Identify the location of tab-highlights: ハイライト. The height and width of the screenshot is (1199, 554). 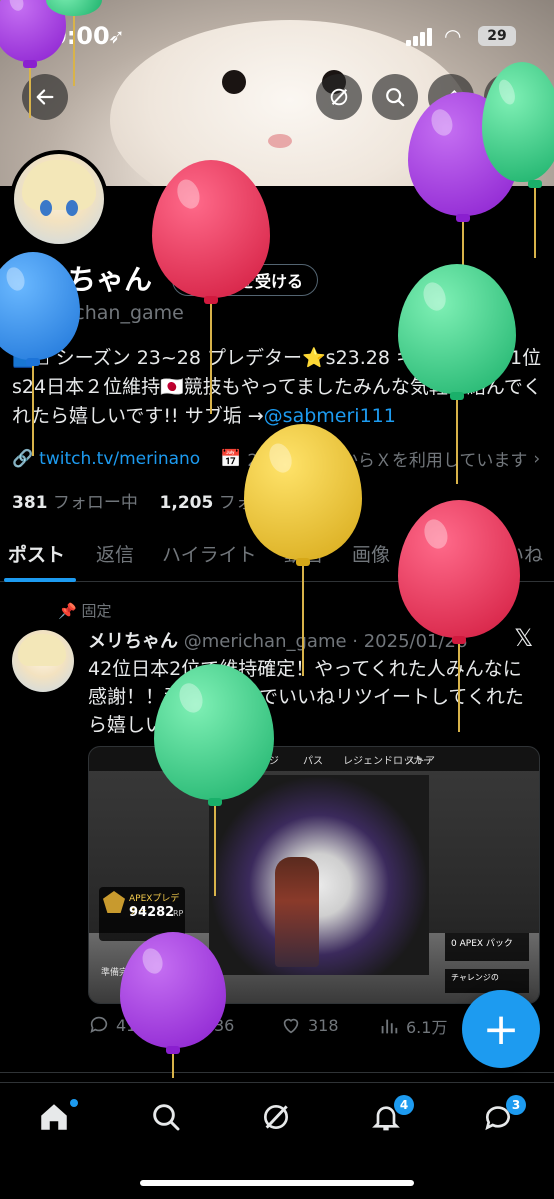
(209, 553).